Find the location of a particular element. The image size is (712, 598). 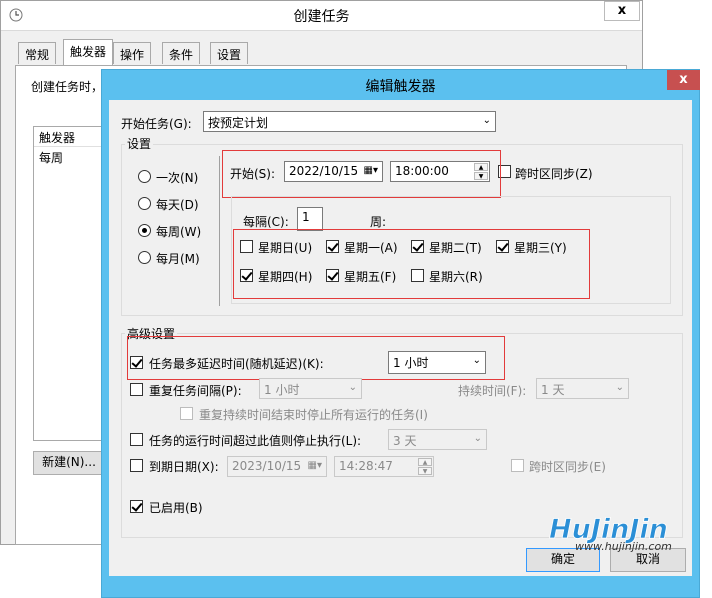

wednesday-label: 星期三(Y) is located at coordinates (540, 247).